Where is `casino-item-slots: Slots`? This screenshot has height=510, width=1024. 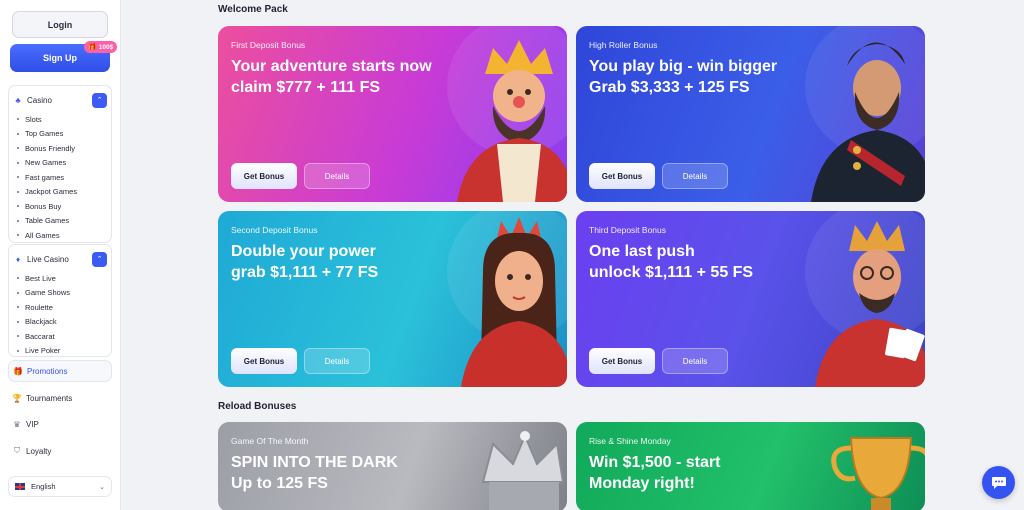 casino-item-slots: Slots is located at coordinates (47, 119).